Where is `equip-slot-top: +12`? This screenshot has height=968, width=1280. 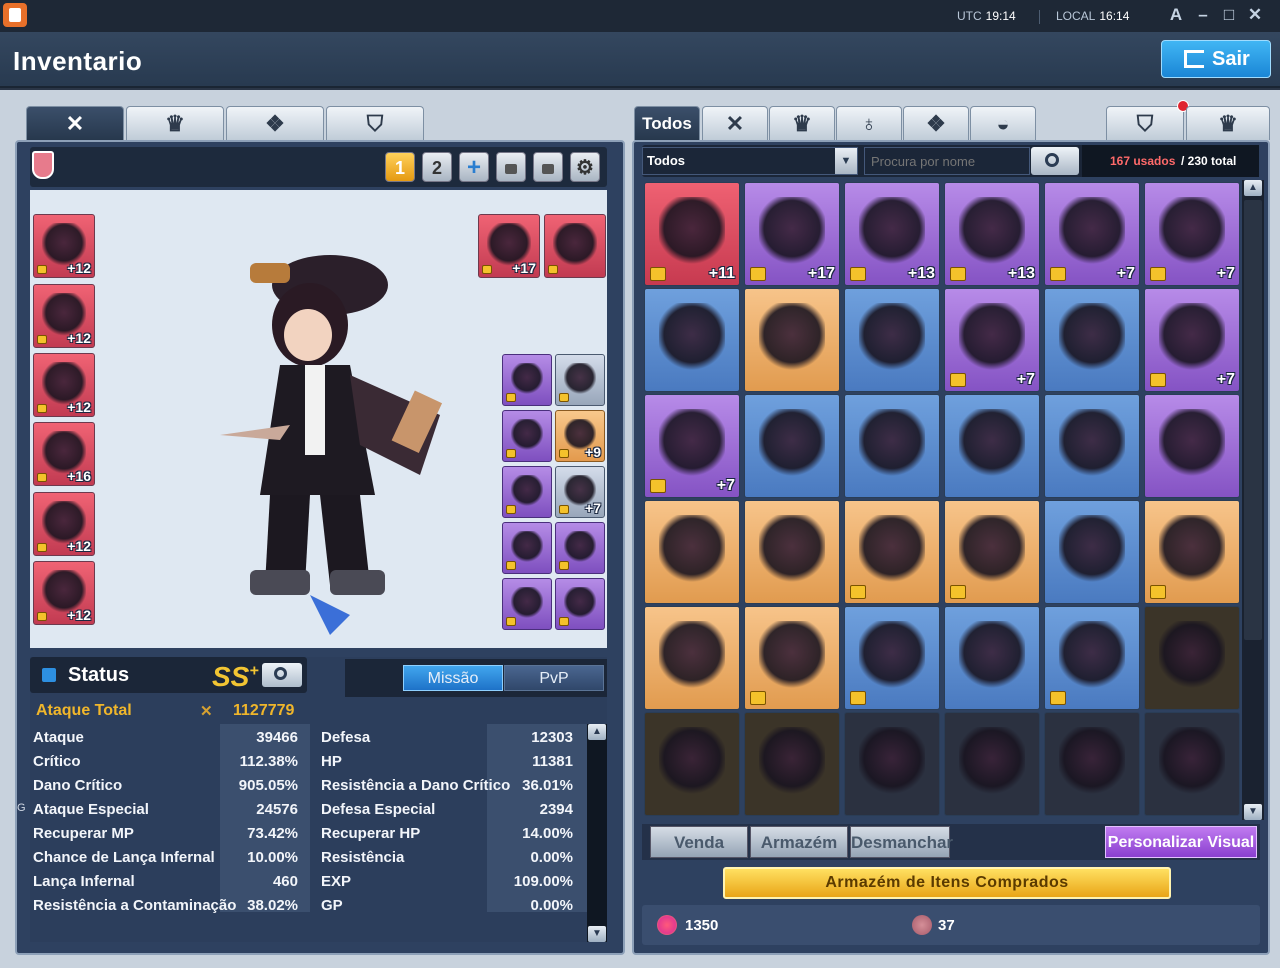
equip-slot-top: +12 is located at coordinates (64, 316).